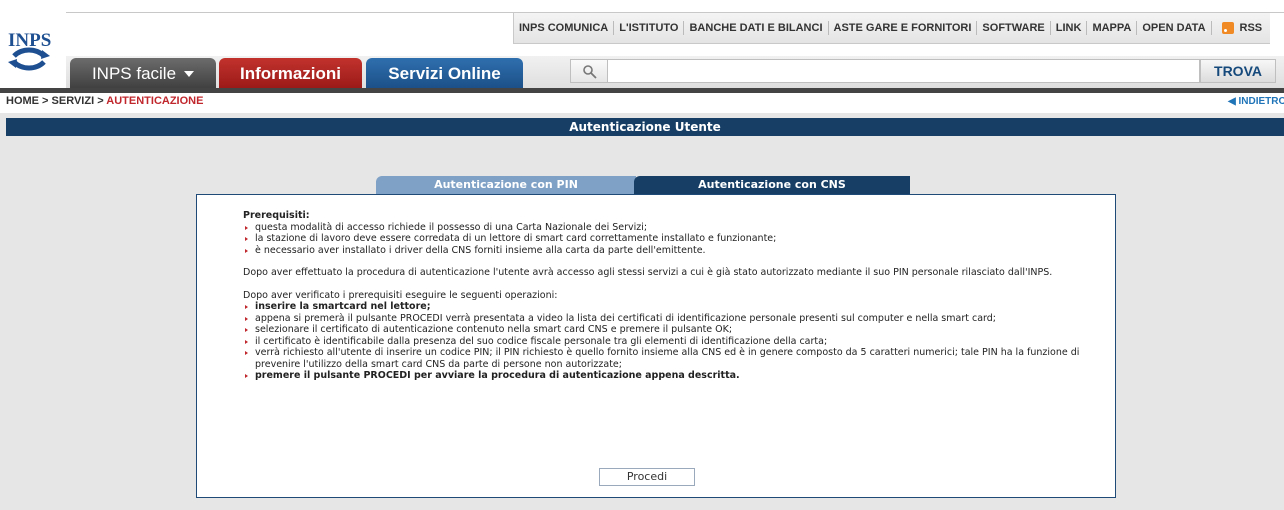 The image size is (1284, 510). I want to click on rss-link: RSS, so click(1241, 28).